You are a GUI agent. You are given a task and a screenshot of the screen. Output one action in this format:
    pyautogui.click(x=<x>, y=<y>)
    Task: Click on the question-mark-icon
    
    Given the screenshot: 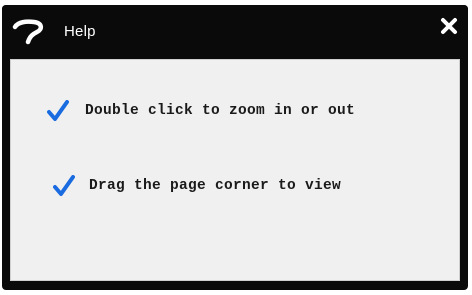 What is the action you would take?
    pyautogui.click(x=28, y=32)
    